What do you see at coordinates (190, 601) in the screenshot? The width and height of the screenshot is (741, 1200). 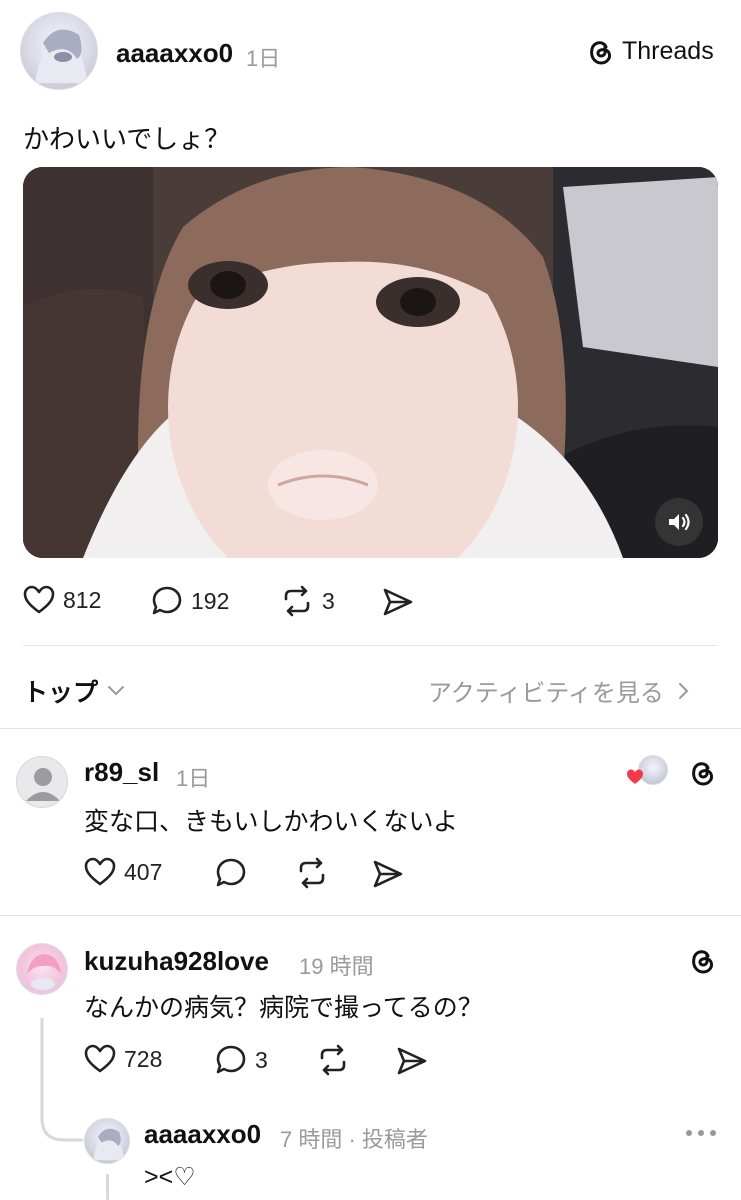 I see `reply-button: 192` at bounding box center [190, 601].